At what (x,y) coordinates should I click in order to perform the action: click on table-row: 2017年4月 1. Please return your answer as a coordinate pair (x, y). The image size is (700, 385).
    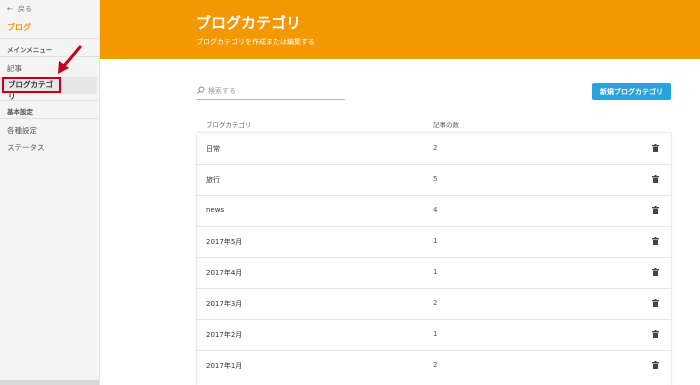
    Looking at the image, I should click on (434, 273).